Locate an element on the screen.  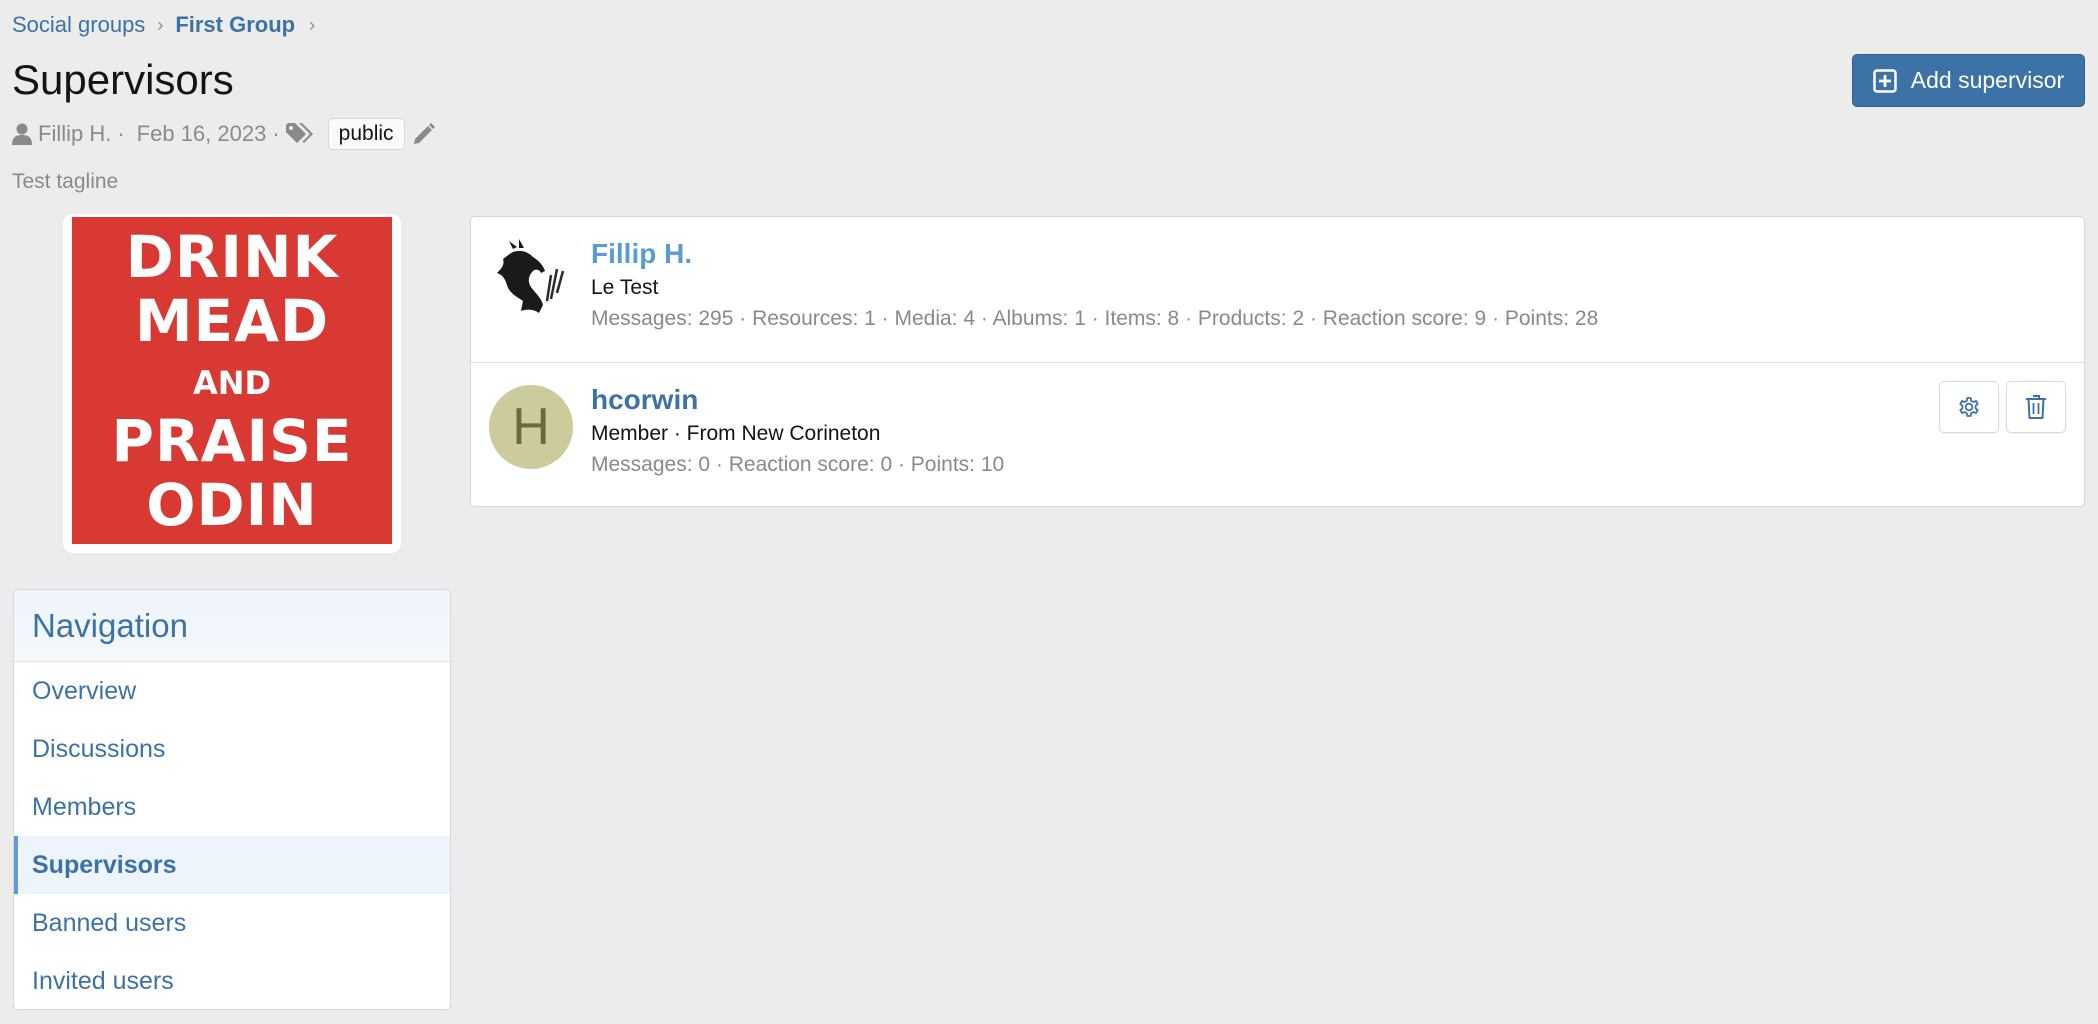
plus-square-icon is located at coordinates (1885, 80).